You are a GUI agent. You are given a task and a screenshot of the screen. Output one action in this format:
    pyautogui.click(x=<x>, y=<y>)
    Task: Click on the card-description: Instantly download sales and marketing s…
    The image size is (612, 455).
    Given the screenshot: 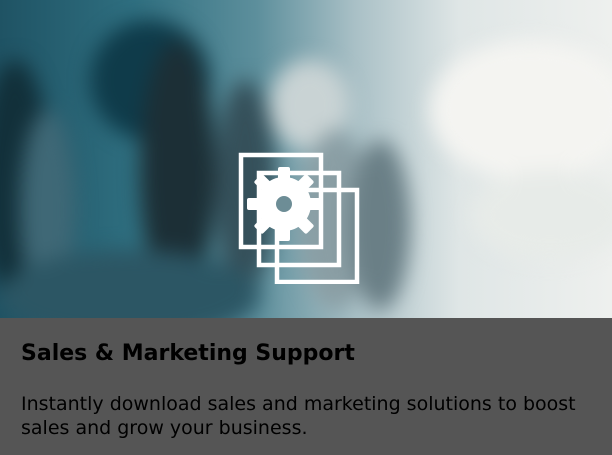 What is the action you would take?
    pyautogui.click(x=298, y=416)
    